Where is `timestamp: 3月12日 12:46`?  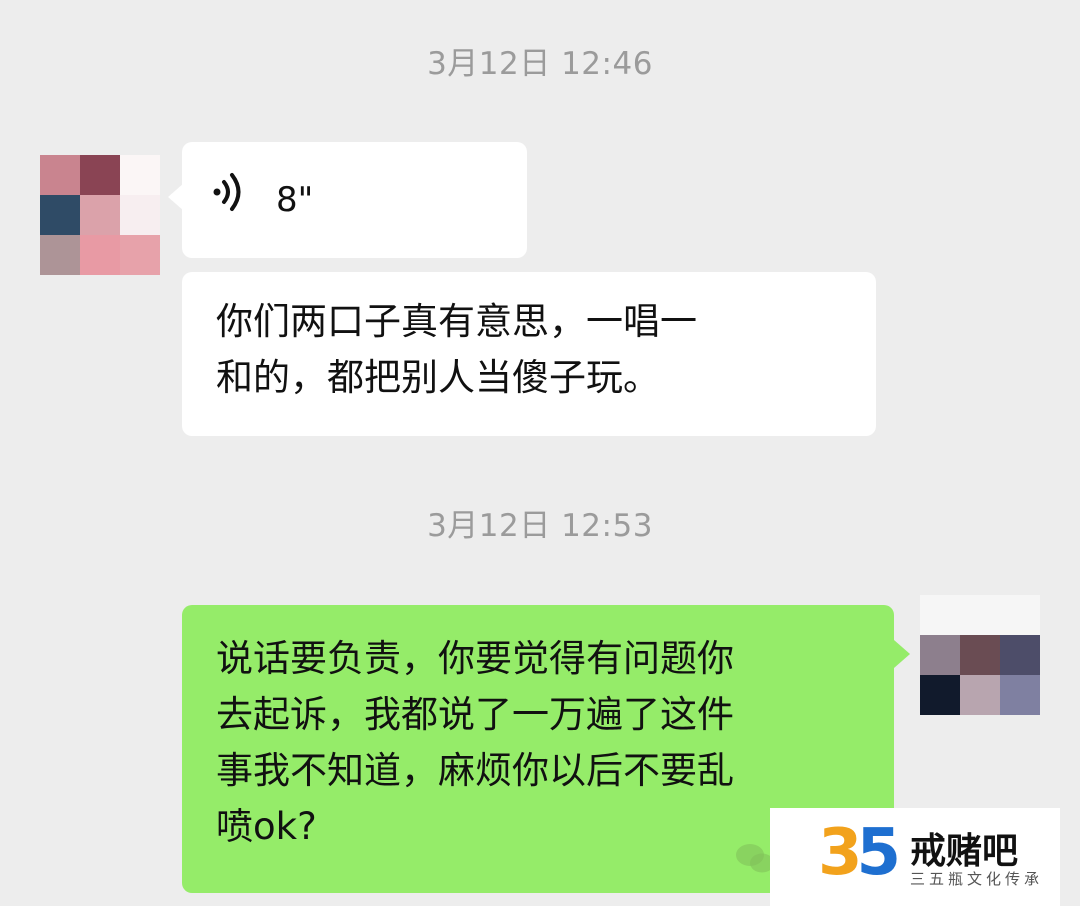
timestamp: 3月12日 12:46 is located at coordinates (540, 64).